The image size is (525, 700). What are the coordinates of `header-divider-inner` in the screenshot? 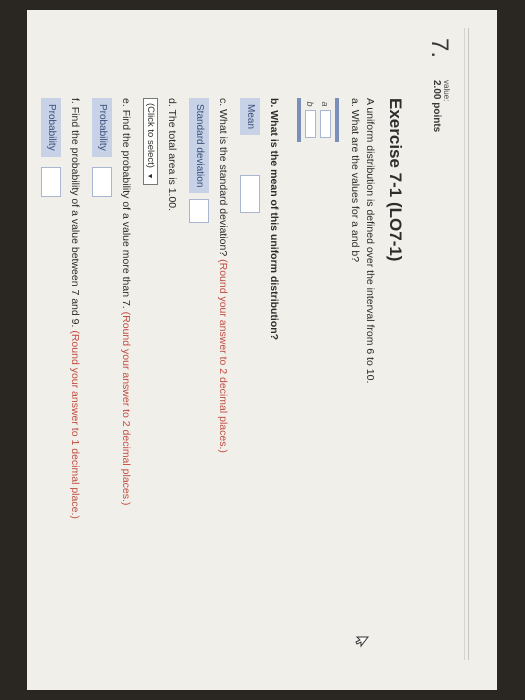 It's located at (464, 344).